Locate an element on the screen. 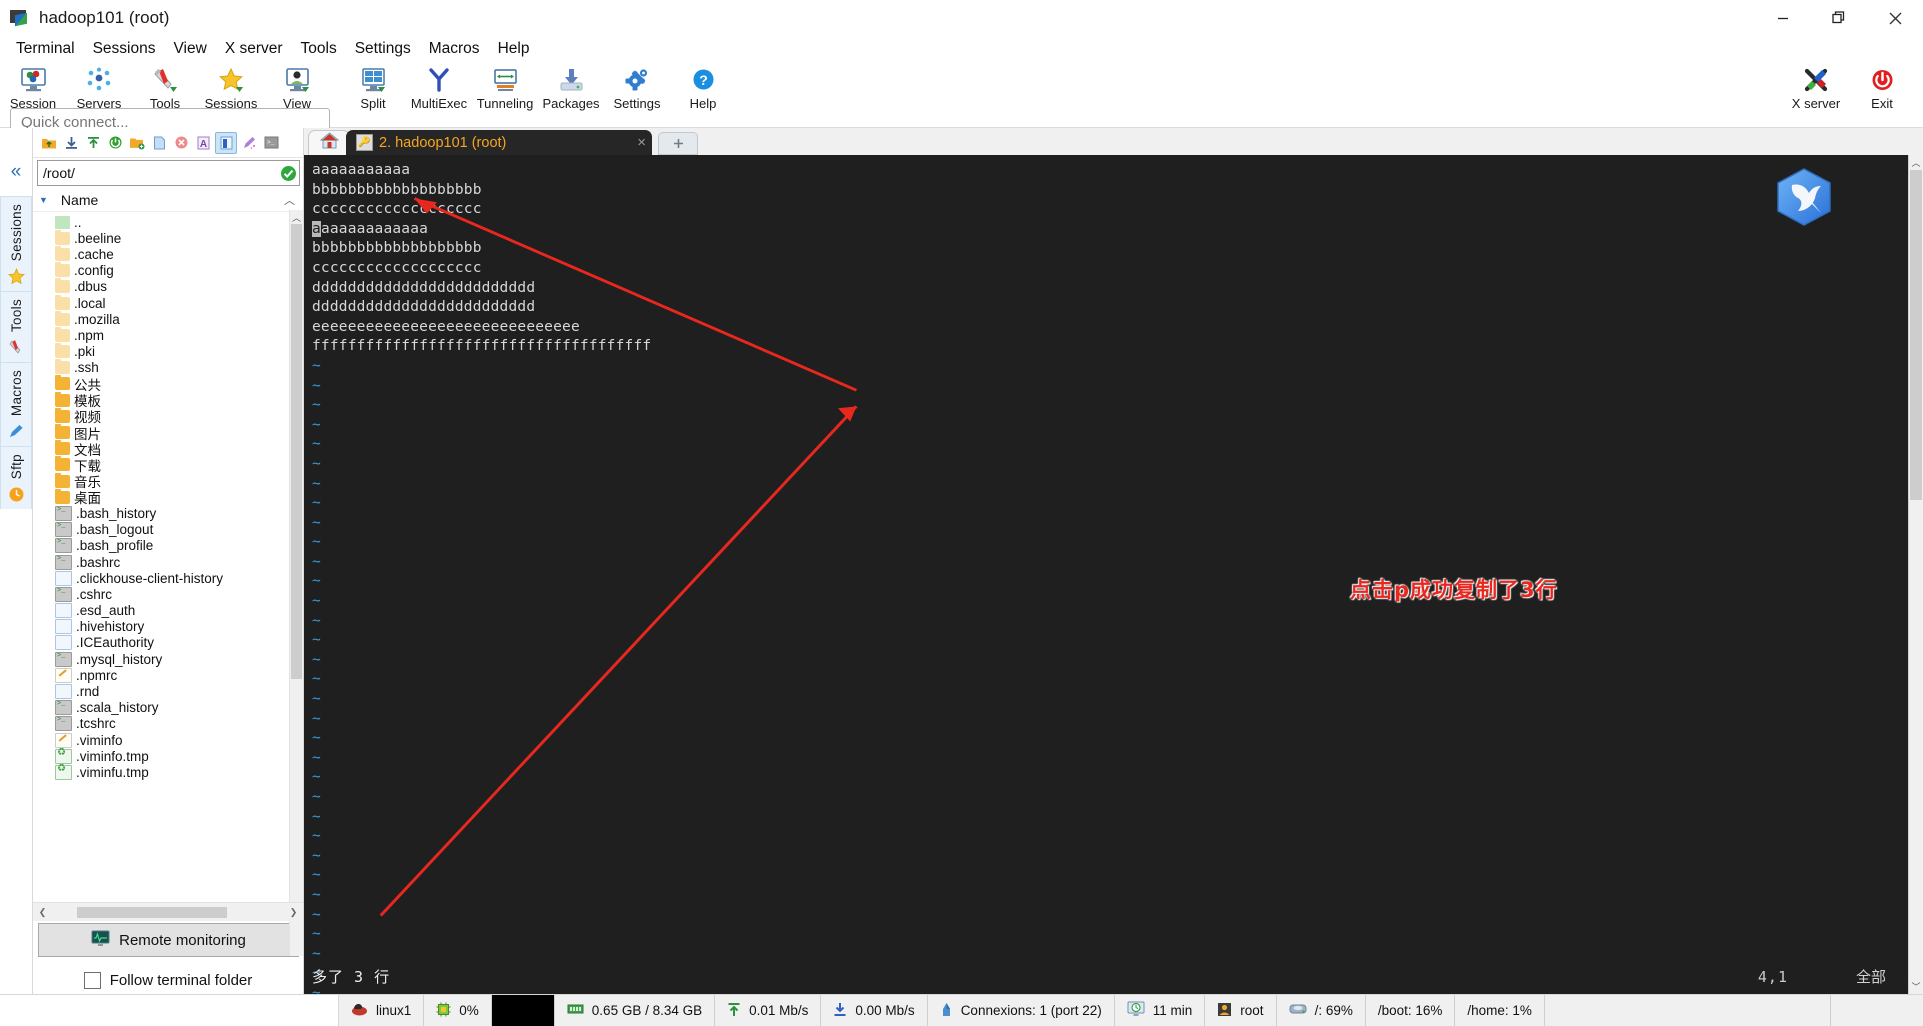  list-item: .scala_history is located at coordinates (168, 708).